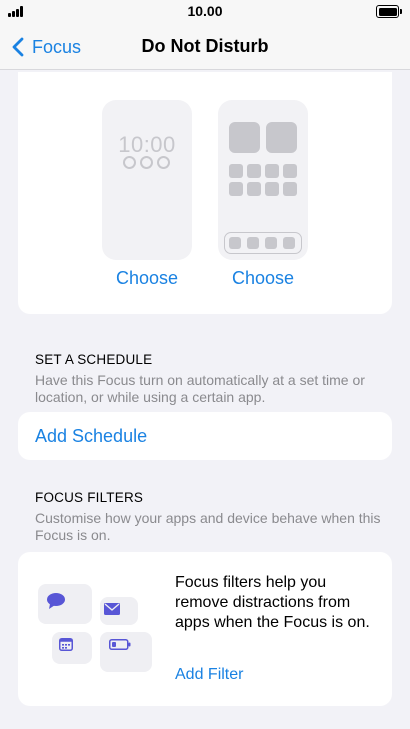 The height and width of the screenshot is (729, 410). Describe the element at coordinates (263, 243) in the screenshot. I see `dock` at that location.